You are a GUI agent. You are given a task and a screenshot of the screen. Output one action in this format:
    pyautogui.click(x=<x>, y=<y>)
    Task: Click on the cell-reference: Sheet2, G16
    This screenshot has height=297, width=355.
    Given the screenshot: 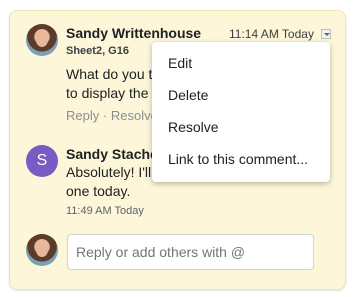 What is the action you would take?
    pyautogui.click(x=97, y=51)
    